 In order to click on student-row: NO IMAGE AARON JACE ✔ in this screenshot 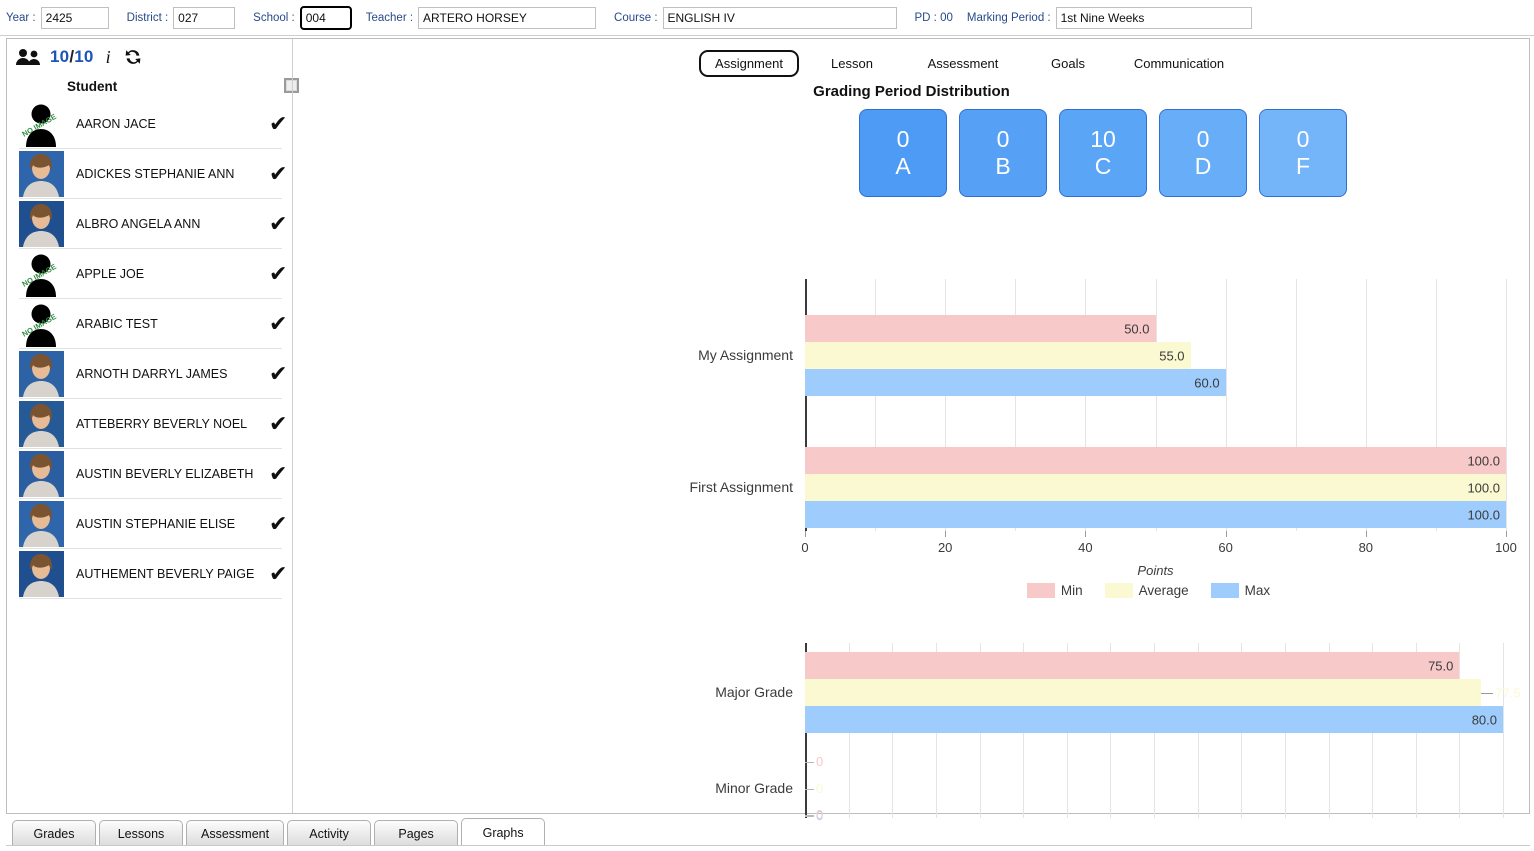, I will do `click(153, 124)`.